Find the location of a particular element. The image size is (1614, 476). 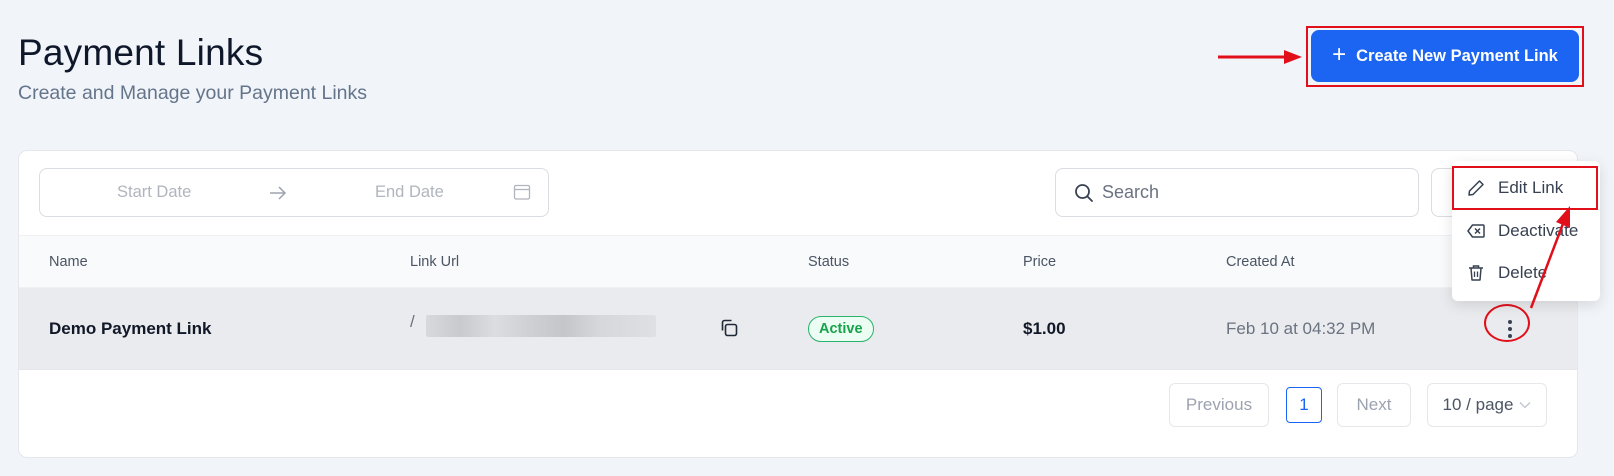

annotation-highlight-box is located at coordinates (1525, 188).